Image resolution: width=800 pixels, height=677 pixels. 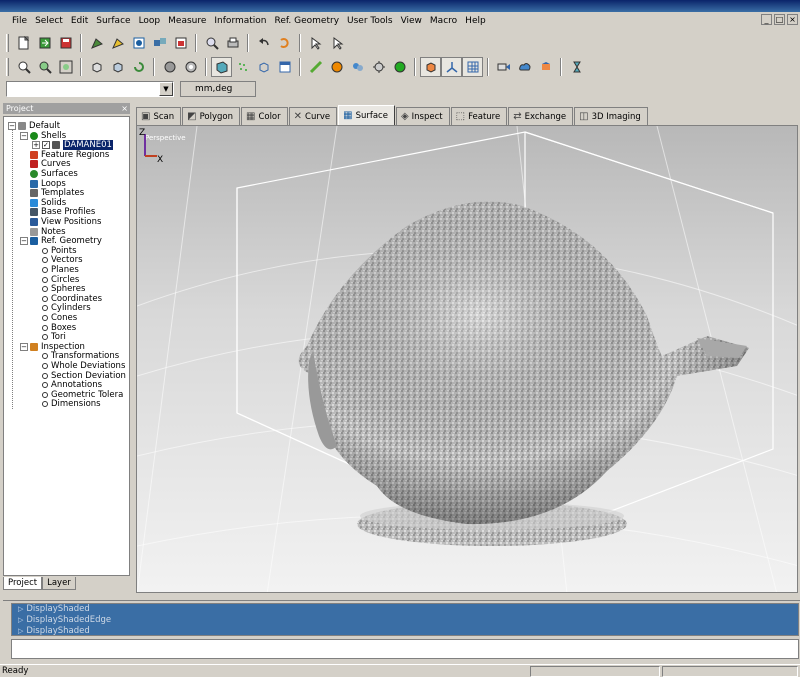 What do you see at coordinates (49, 337) in the screenshot?
I see `tree-item: Tori` at bounding box center [49, 337].